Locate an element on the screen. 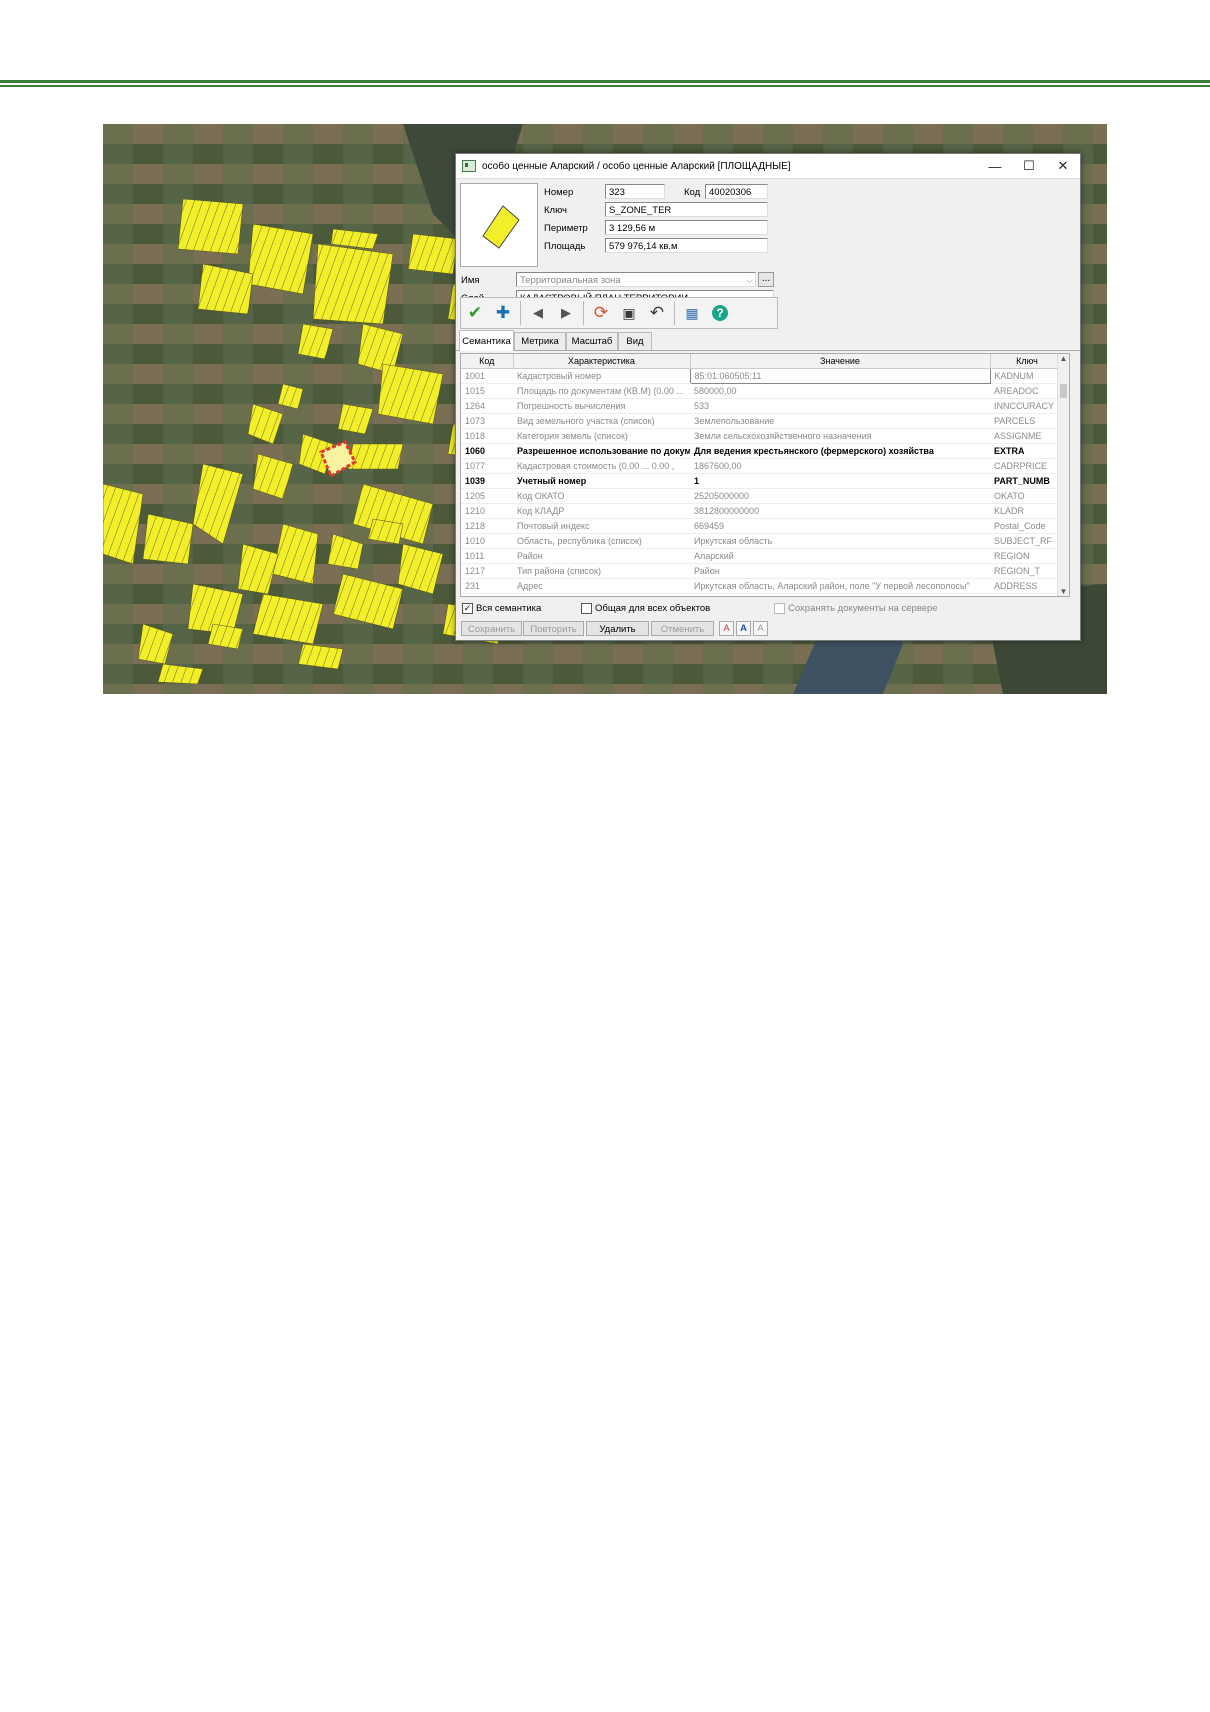 This screenshot has height=1712, width=1210. code-field: 40020306 is located at coordinates (736, 191).